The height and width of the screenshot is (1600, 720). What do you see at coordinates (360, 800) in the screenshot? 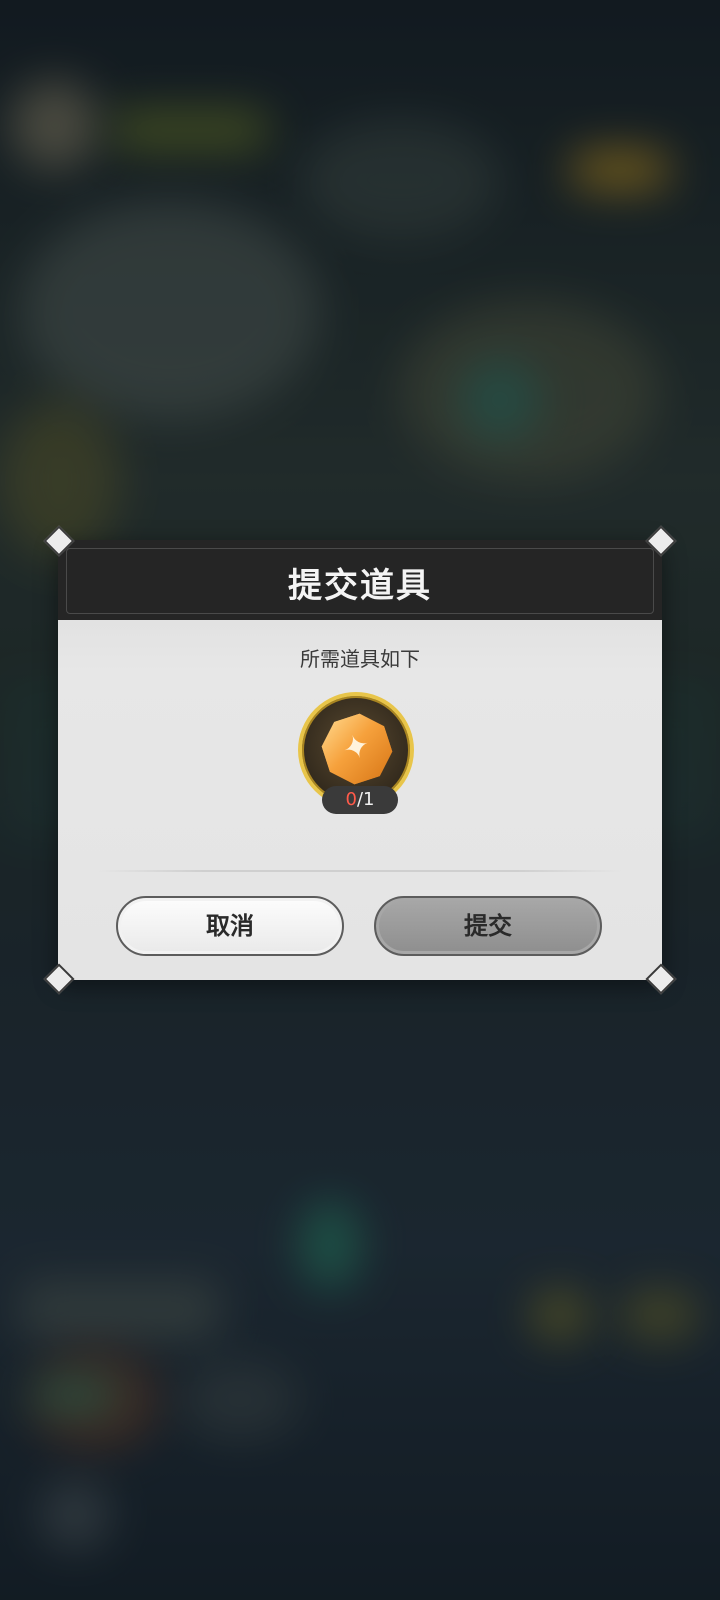
I see `item-count-badge: 0/1` at bounding box center [360, 800].